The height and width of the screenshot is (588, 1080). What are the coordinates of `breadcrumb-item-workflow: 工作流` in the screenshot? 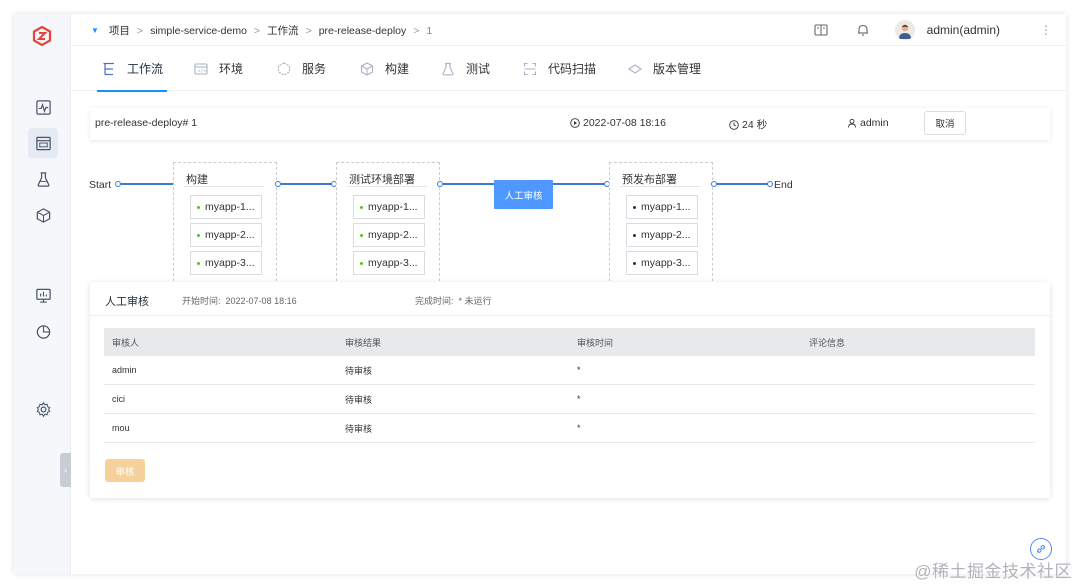 It's located at (283, 30).